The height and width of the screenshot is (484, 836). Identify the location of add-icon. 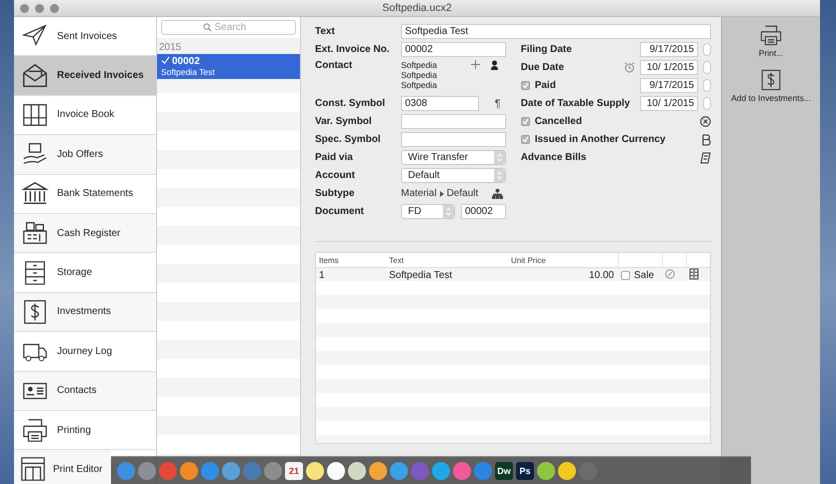
(475, 64).